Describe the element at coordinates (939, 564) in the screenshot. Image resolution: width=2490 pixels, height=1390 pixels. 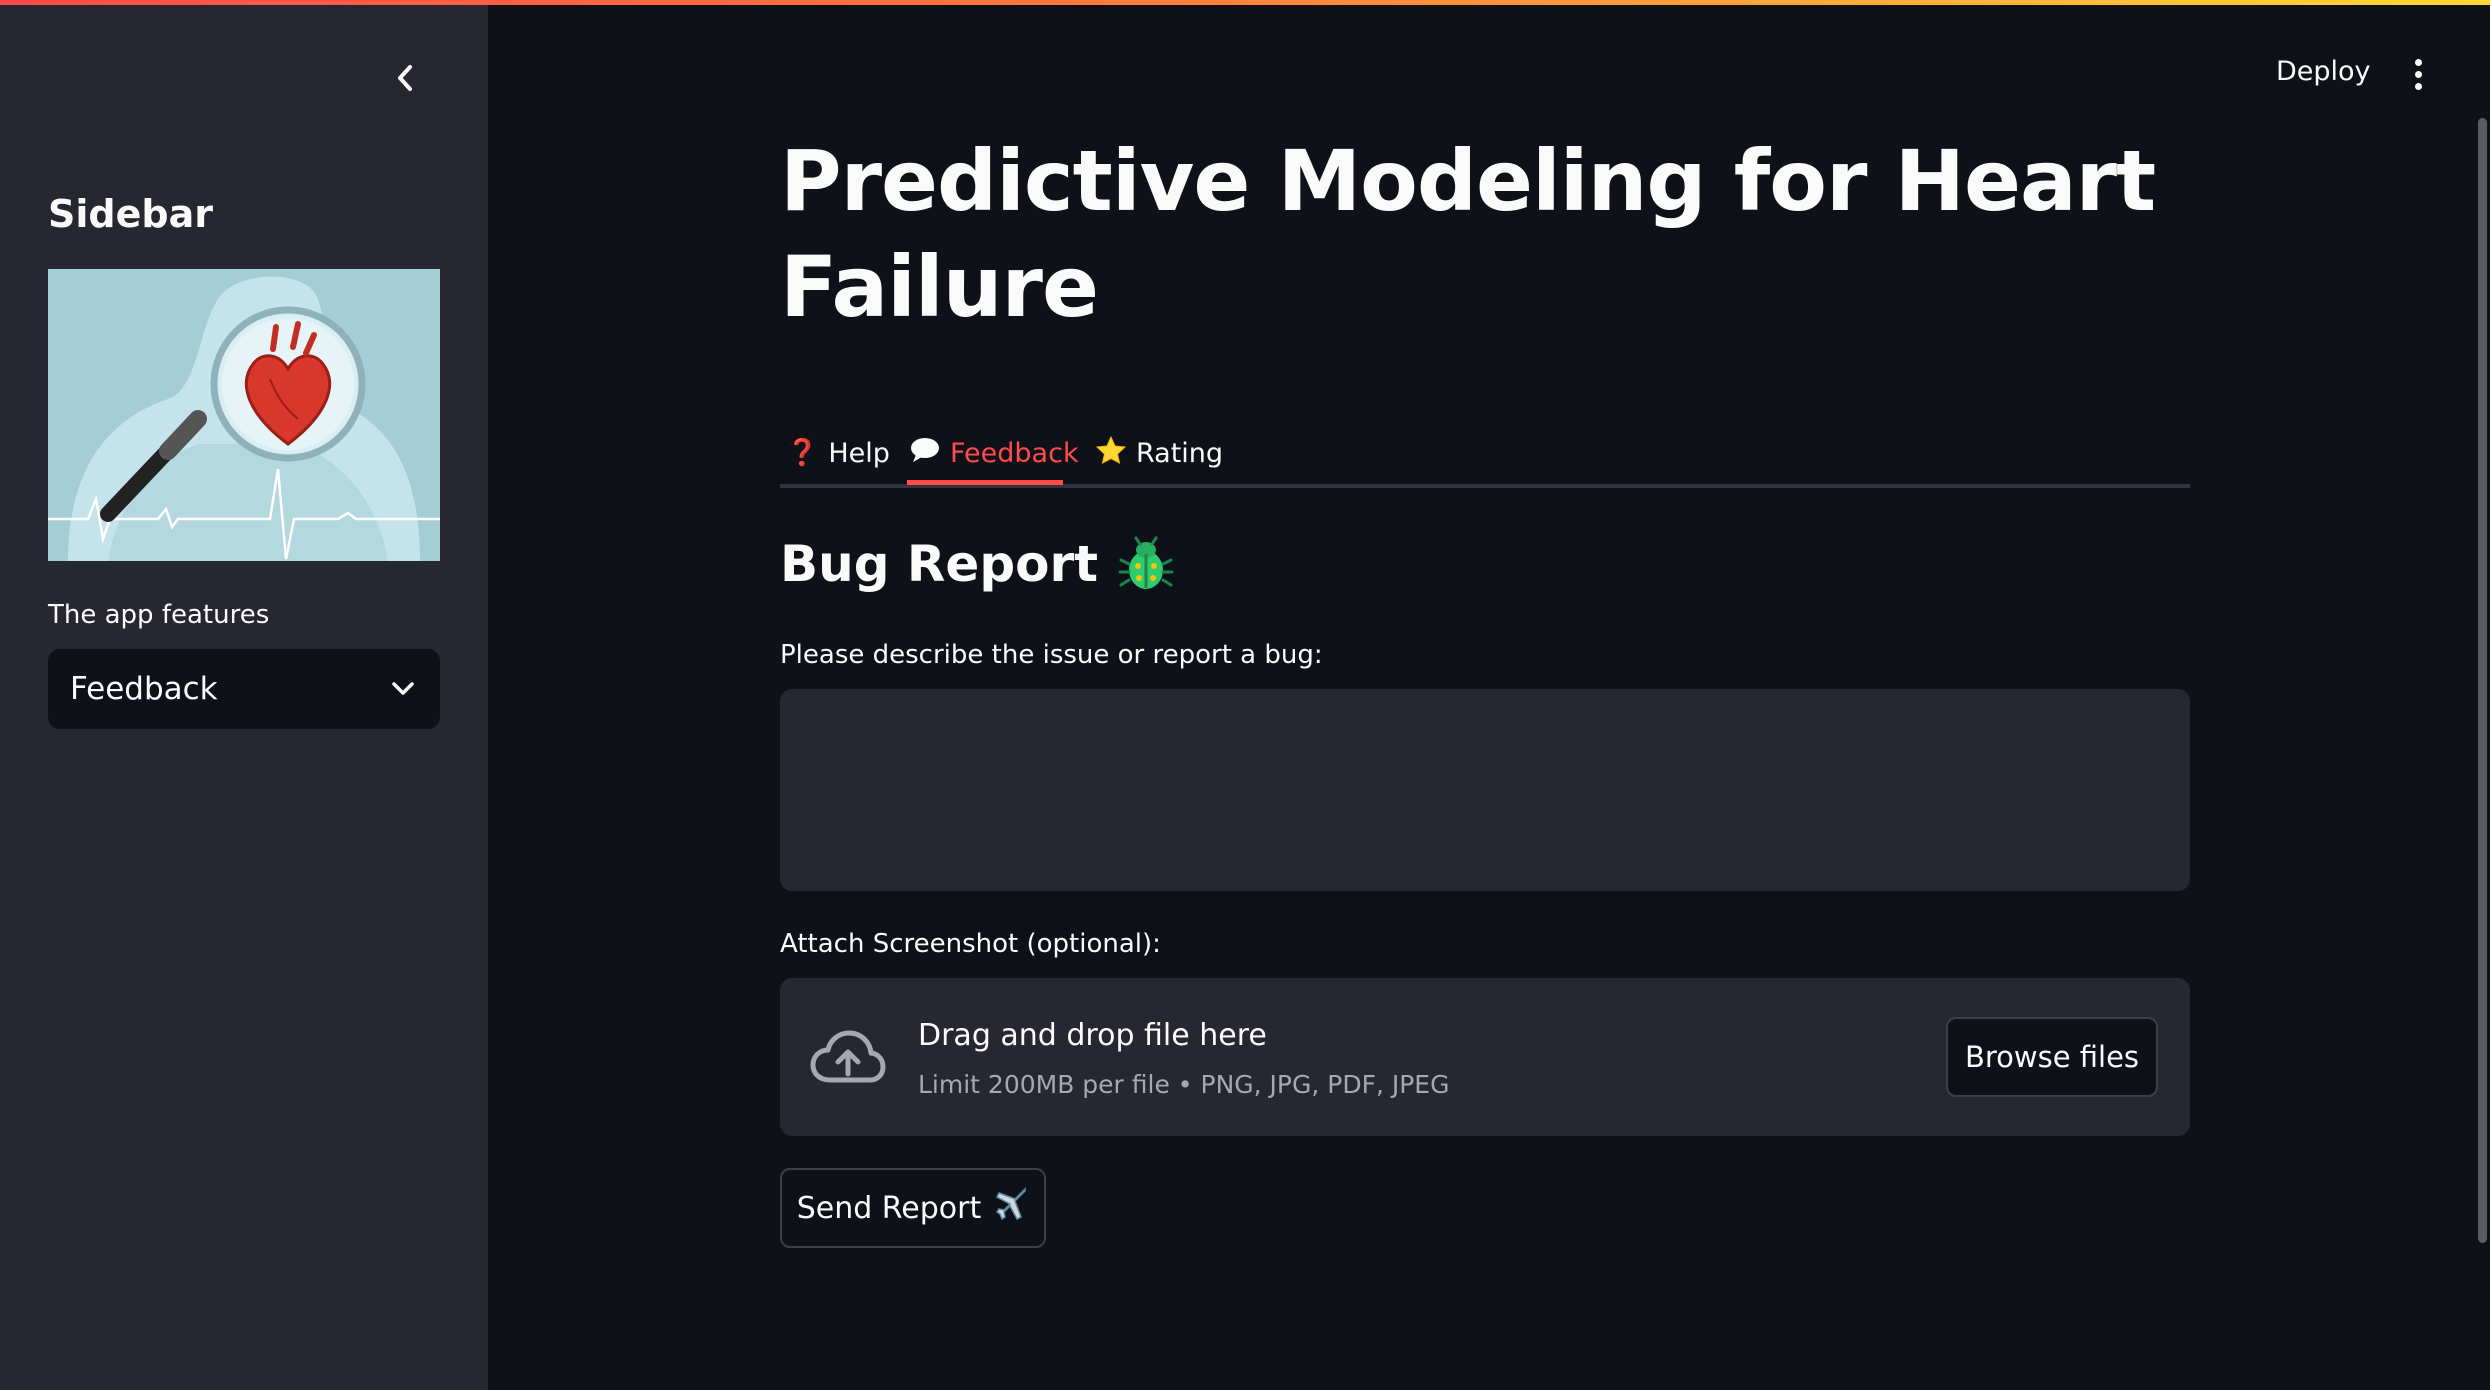
I see `bug-report-heading: Bug Report` at that location.